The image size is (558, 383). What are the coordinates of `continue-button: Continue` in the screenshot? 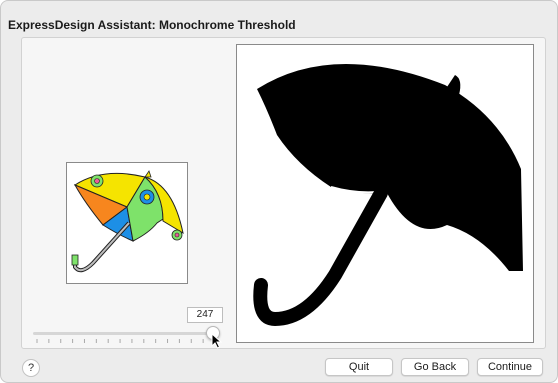 It's located at (510, 367).